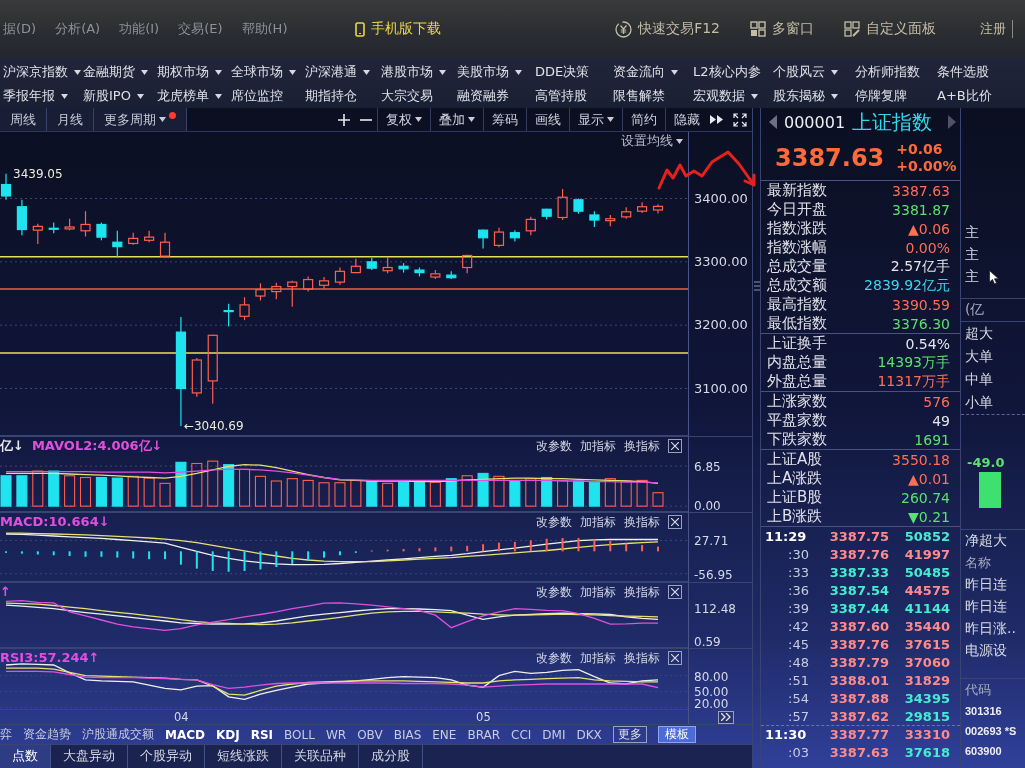 The width and height of the screenshot is (1025, 768). I want to click on toolbar-button: 叠加, so click(456, 119).